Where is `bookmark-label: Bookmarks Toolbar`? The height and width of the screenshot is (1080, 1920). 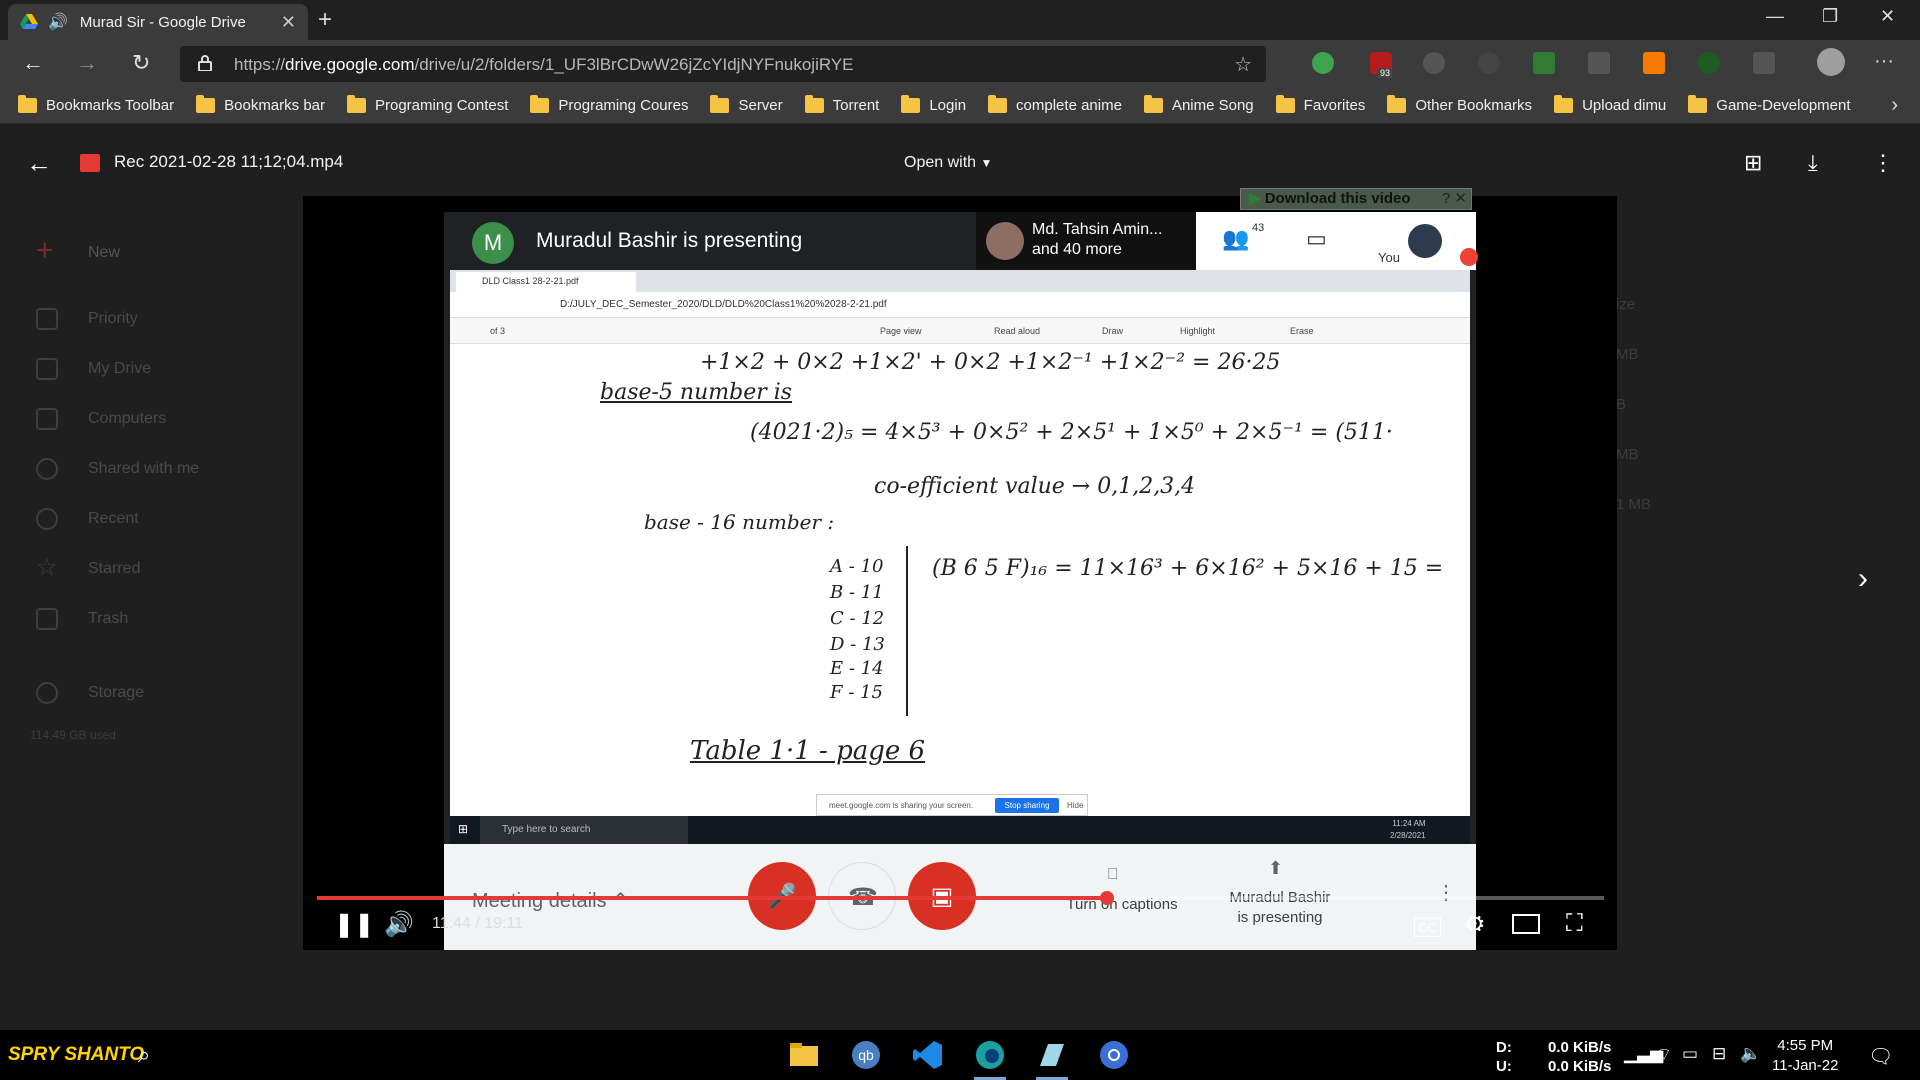
bookmark-label: Bookmarks Toolbar is located at coordinates (110, 105).